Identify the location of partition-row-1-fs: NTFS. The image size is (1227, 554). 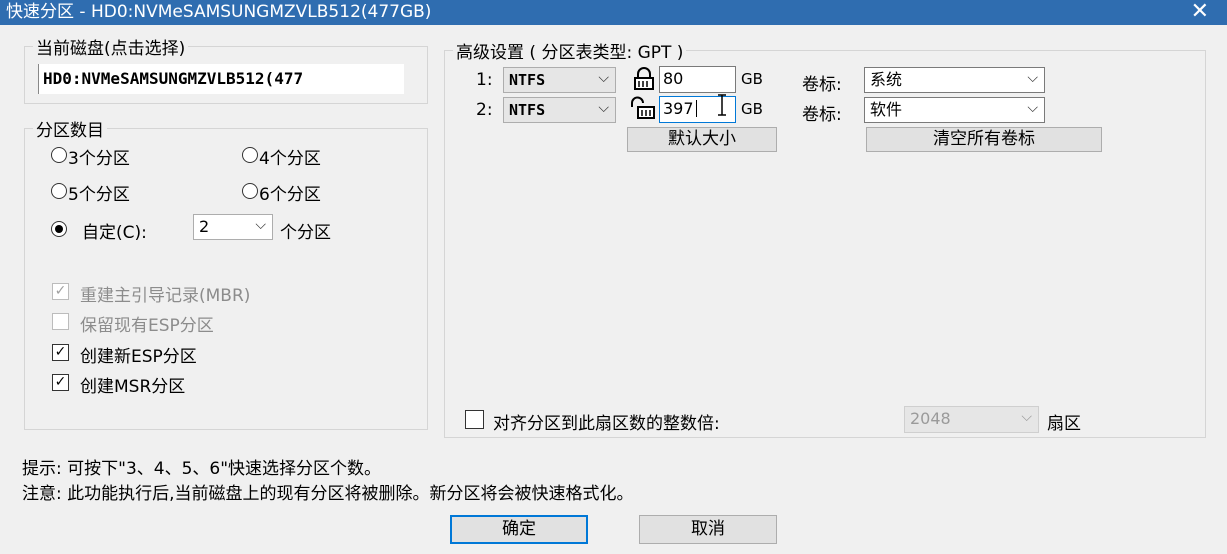
(527, 80).